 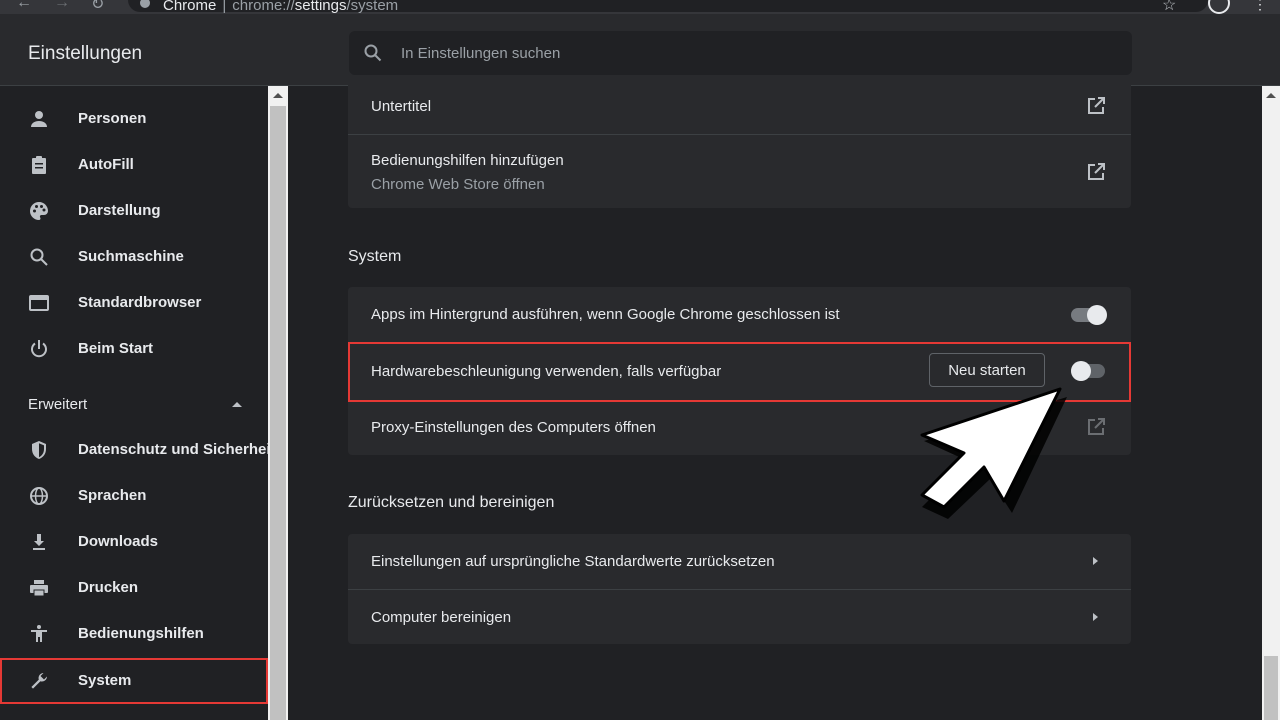 I want to click on reload-icon: ↻, so click(x=97, y=7).